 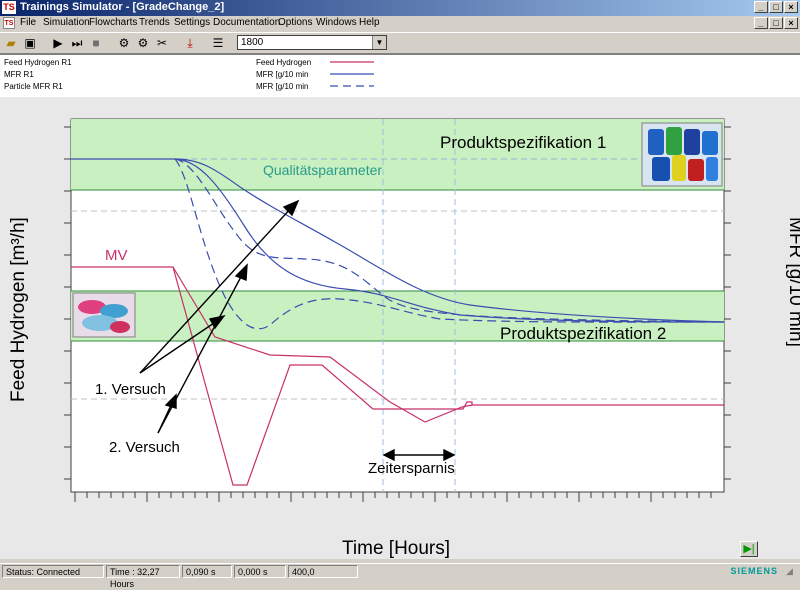 What do you see at coordinates (66, 22) in the screenshot?
I see `menu-simulation: Simulation` at bounding box center [66, 22].